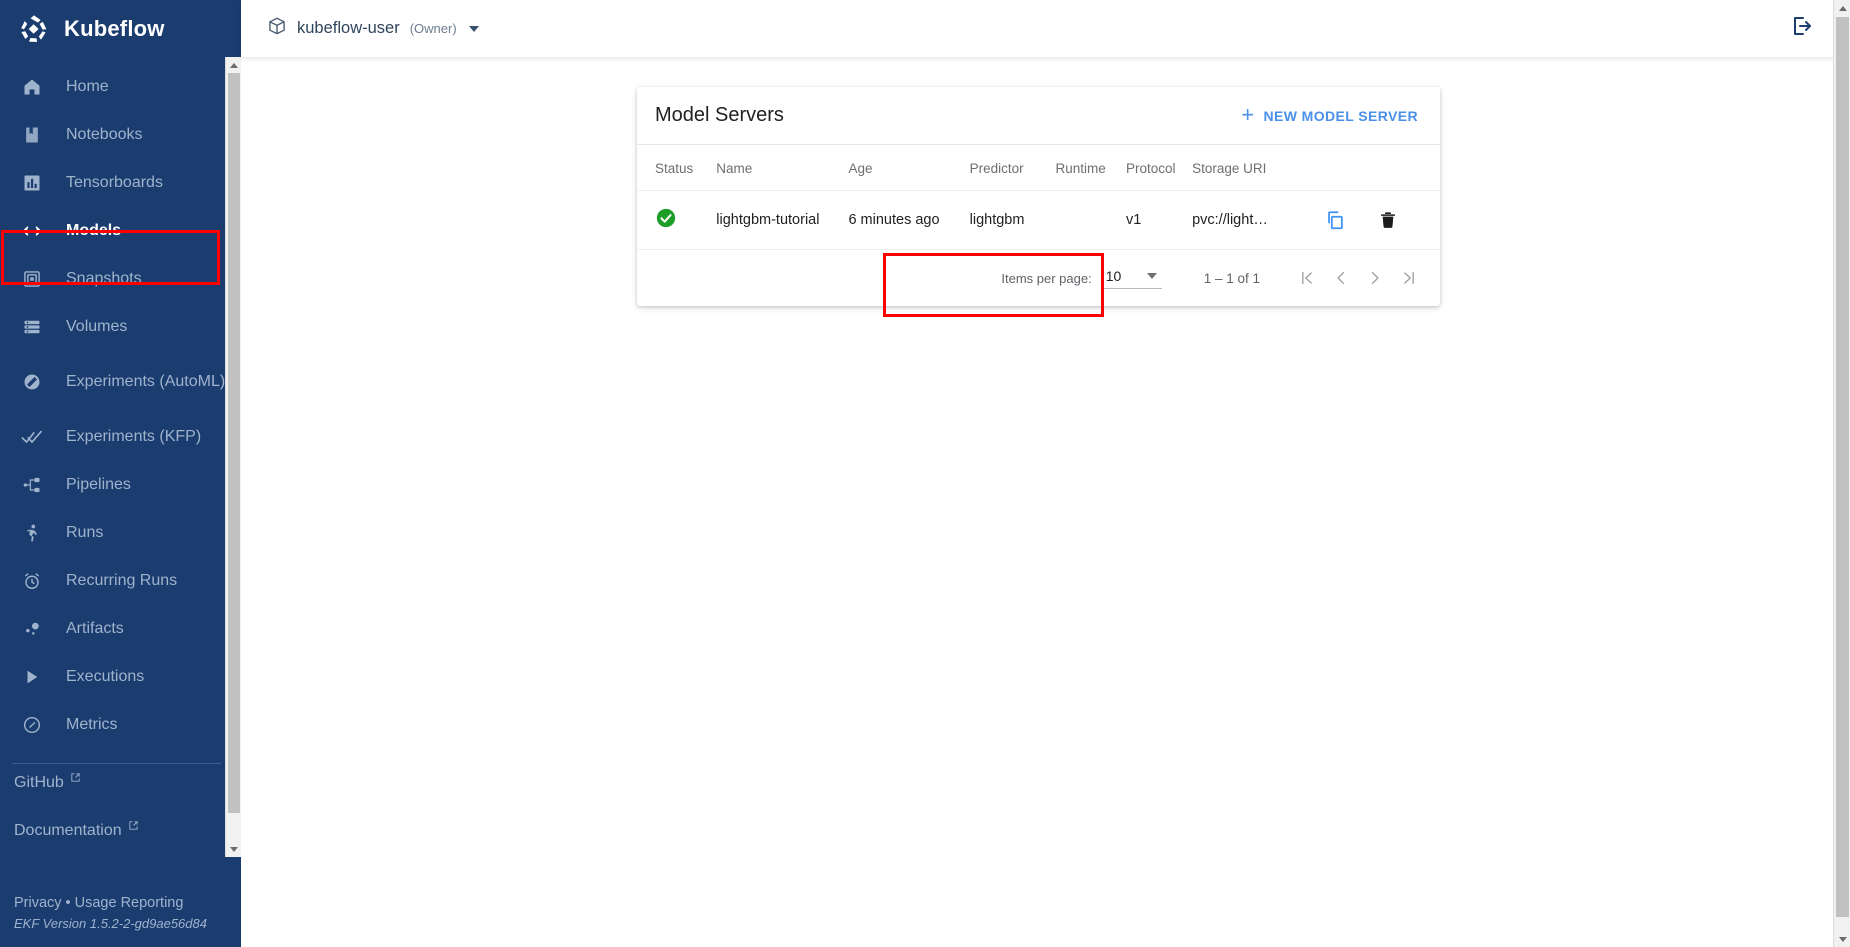 The height and width of the screenshot is (947, 1850). Describe the element at coordinates (1329, 114) in the screenshot. I see `new-model-server-button: + NEW MODEL SERVER` at that location.